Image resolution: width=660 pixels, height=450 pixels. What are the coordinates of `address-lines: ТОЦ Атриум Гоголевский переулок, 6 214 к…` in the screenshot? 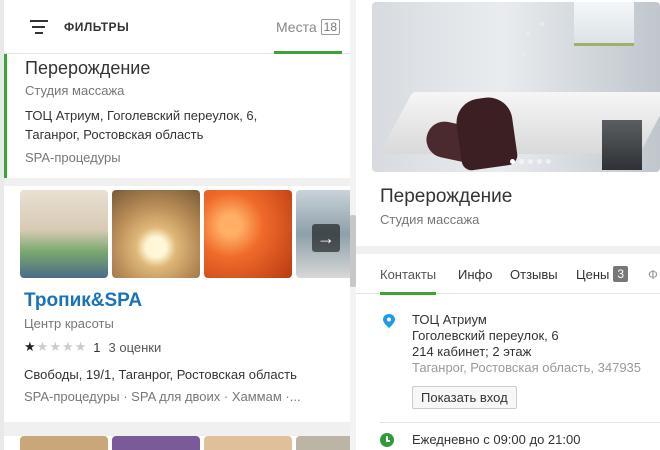 It's located at (536, 344).